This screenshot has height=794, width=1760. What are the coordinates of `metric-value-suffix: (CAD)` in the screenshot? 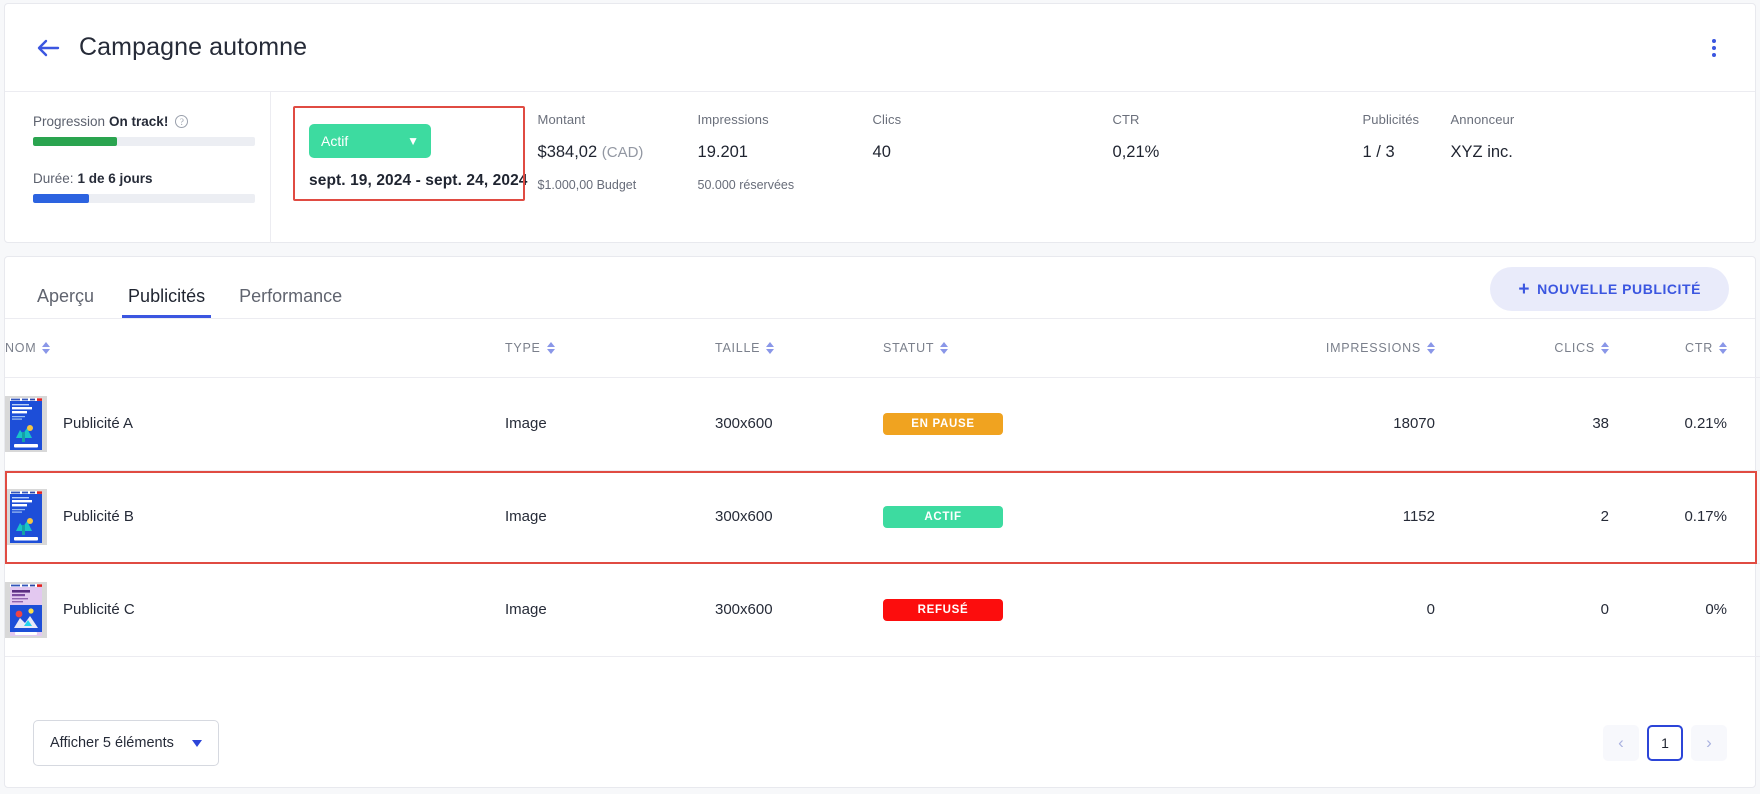 It's located at (622, 152).